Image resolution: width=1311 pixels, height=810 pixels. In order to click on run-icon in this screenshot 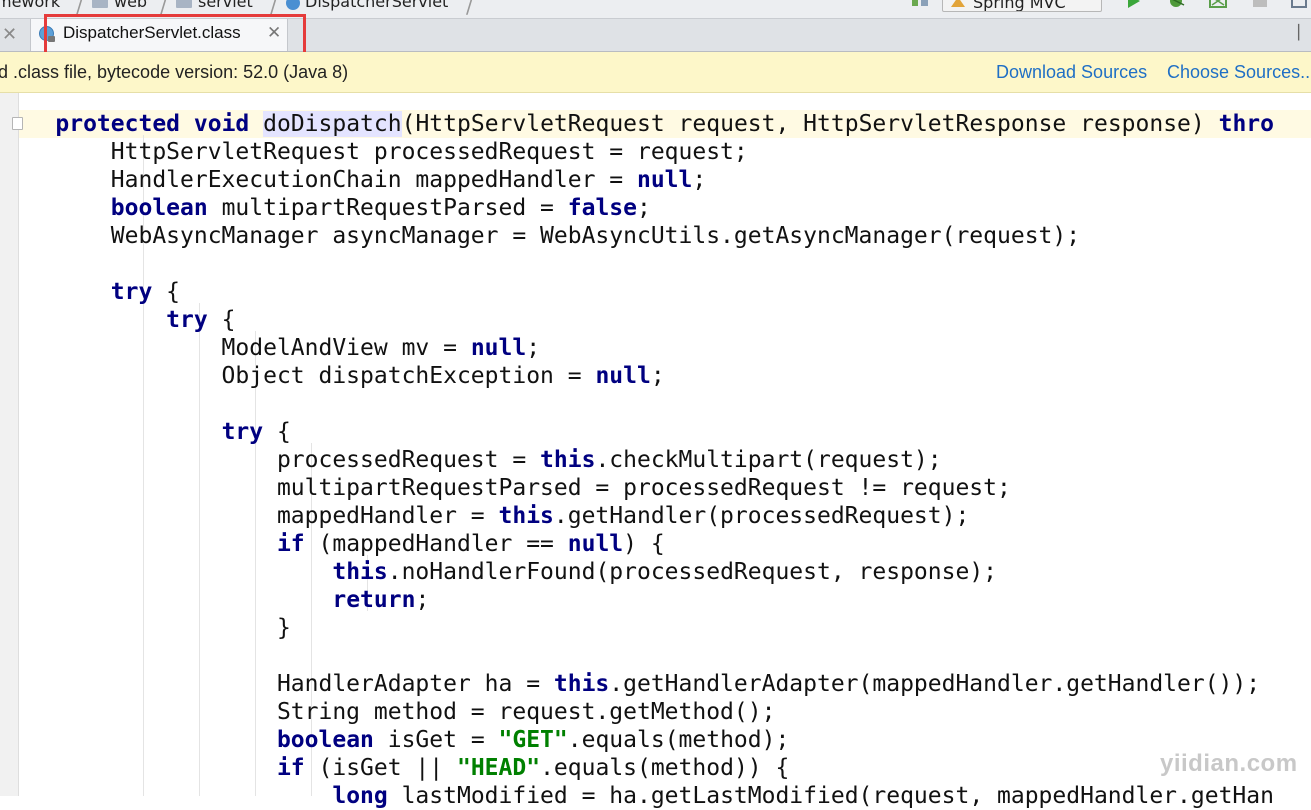, I will do `click(1134, 4)`.